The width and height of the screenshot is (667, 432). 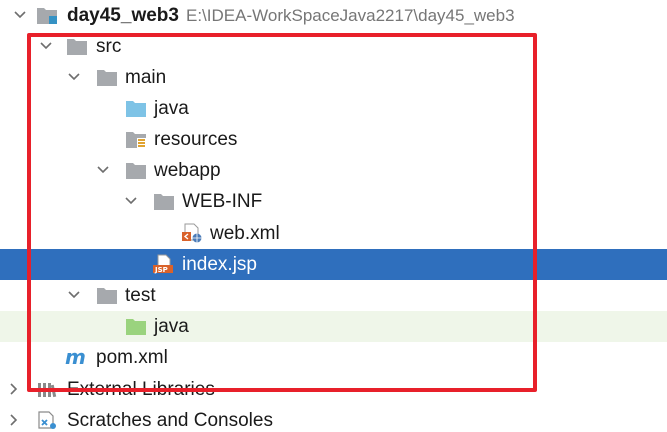 What do you see at coordinates (47, 390) in the screenshot?
I see `libraries-icon` at bounding box center [47, 390].